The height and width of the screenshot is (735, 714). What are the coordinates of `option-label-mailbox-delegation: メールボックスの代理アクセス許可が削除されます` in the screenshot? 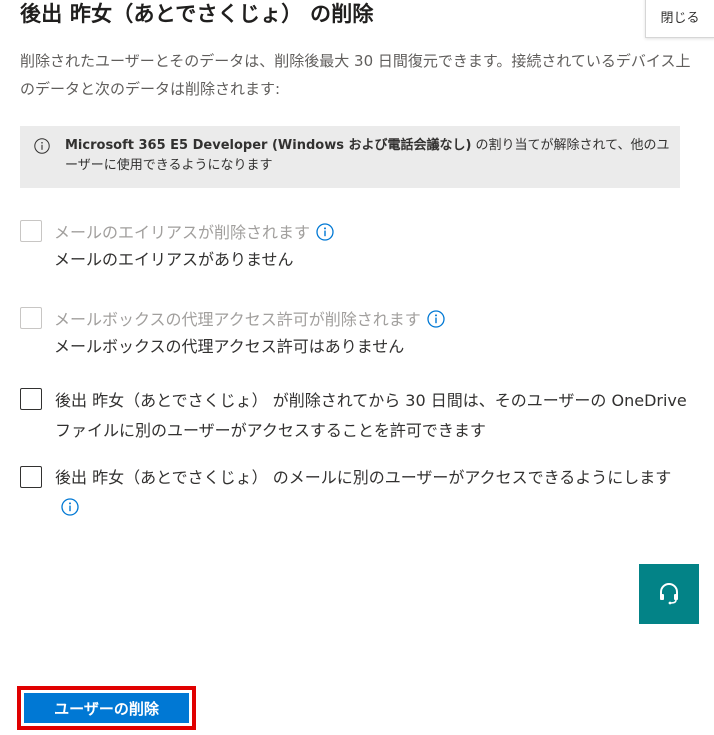 It's located at (249, 320).